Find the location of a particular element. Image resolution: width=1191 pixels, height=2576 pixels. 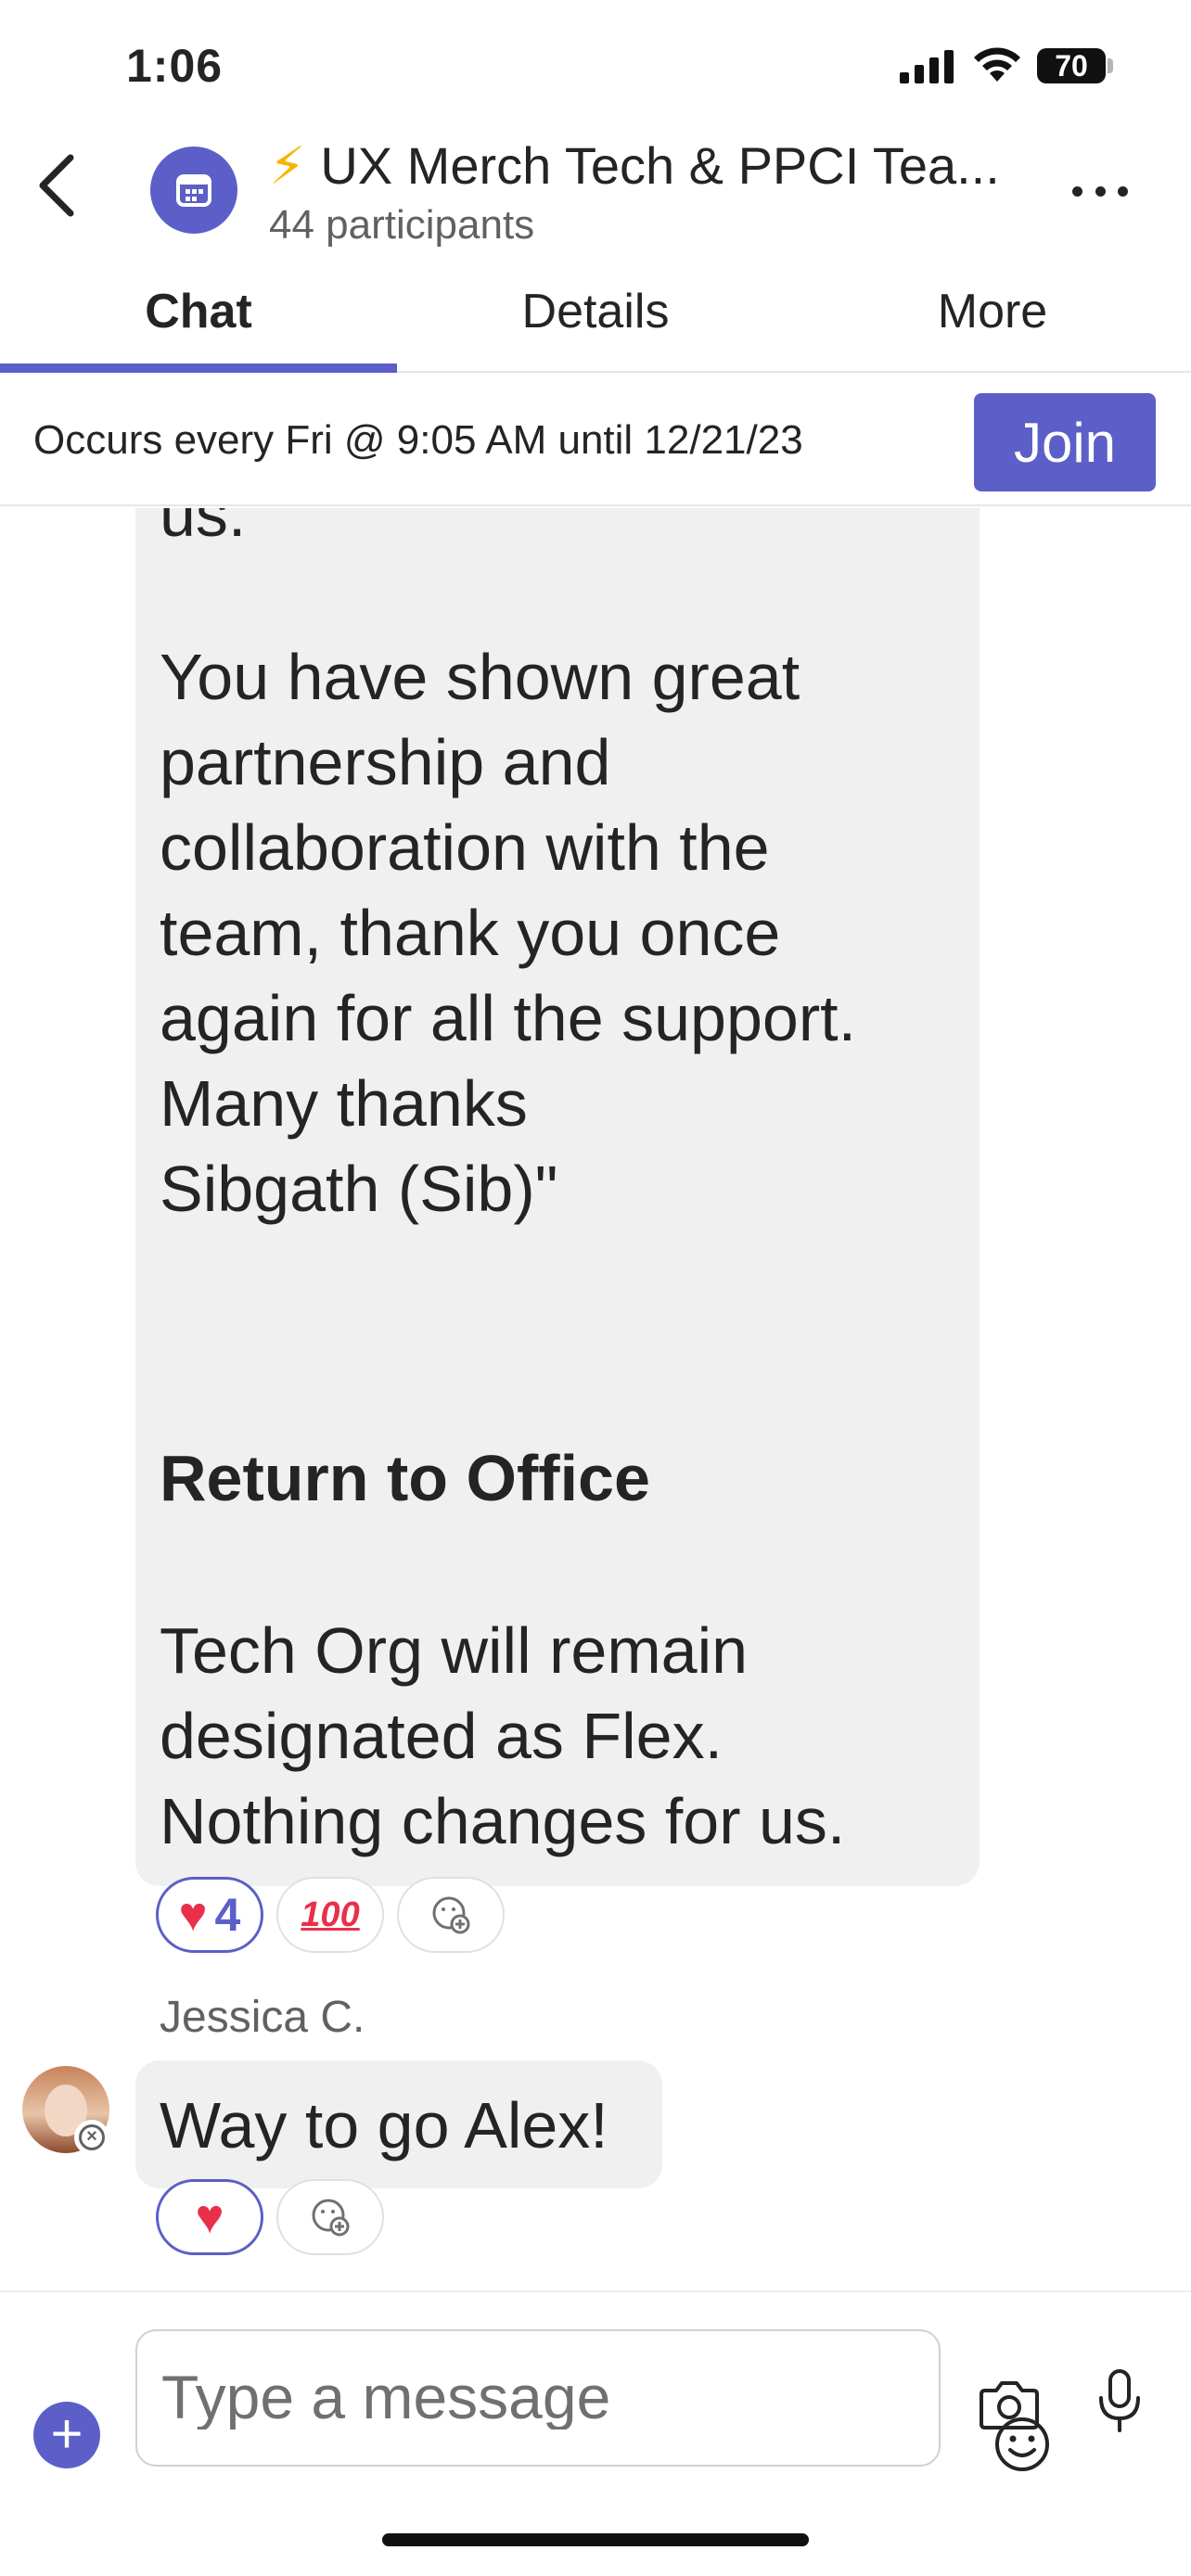

heart-reaction-count: 4 is located at coordinates (228, 1915).